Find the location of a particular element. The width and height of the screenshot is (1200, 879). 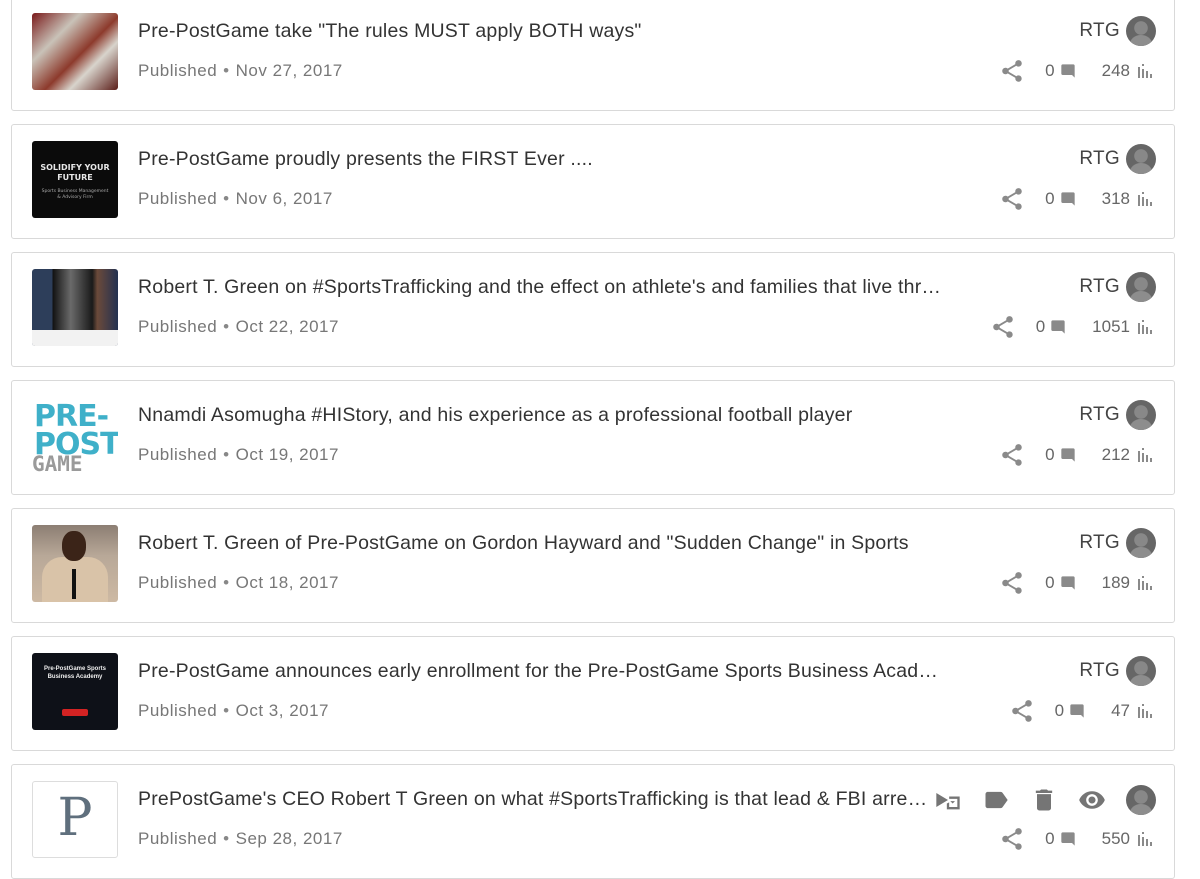

post-thumbnail: PRE- POST GAME is located at coordinates (75, 435).